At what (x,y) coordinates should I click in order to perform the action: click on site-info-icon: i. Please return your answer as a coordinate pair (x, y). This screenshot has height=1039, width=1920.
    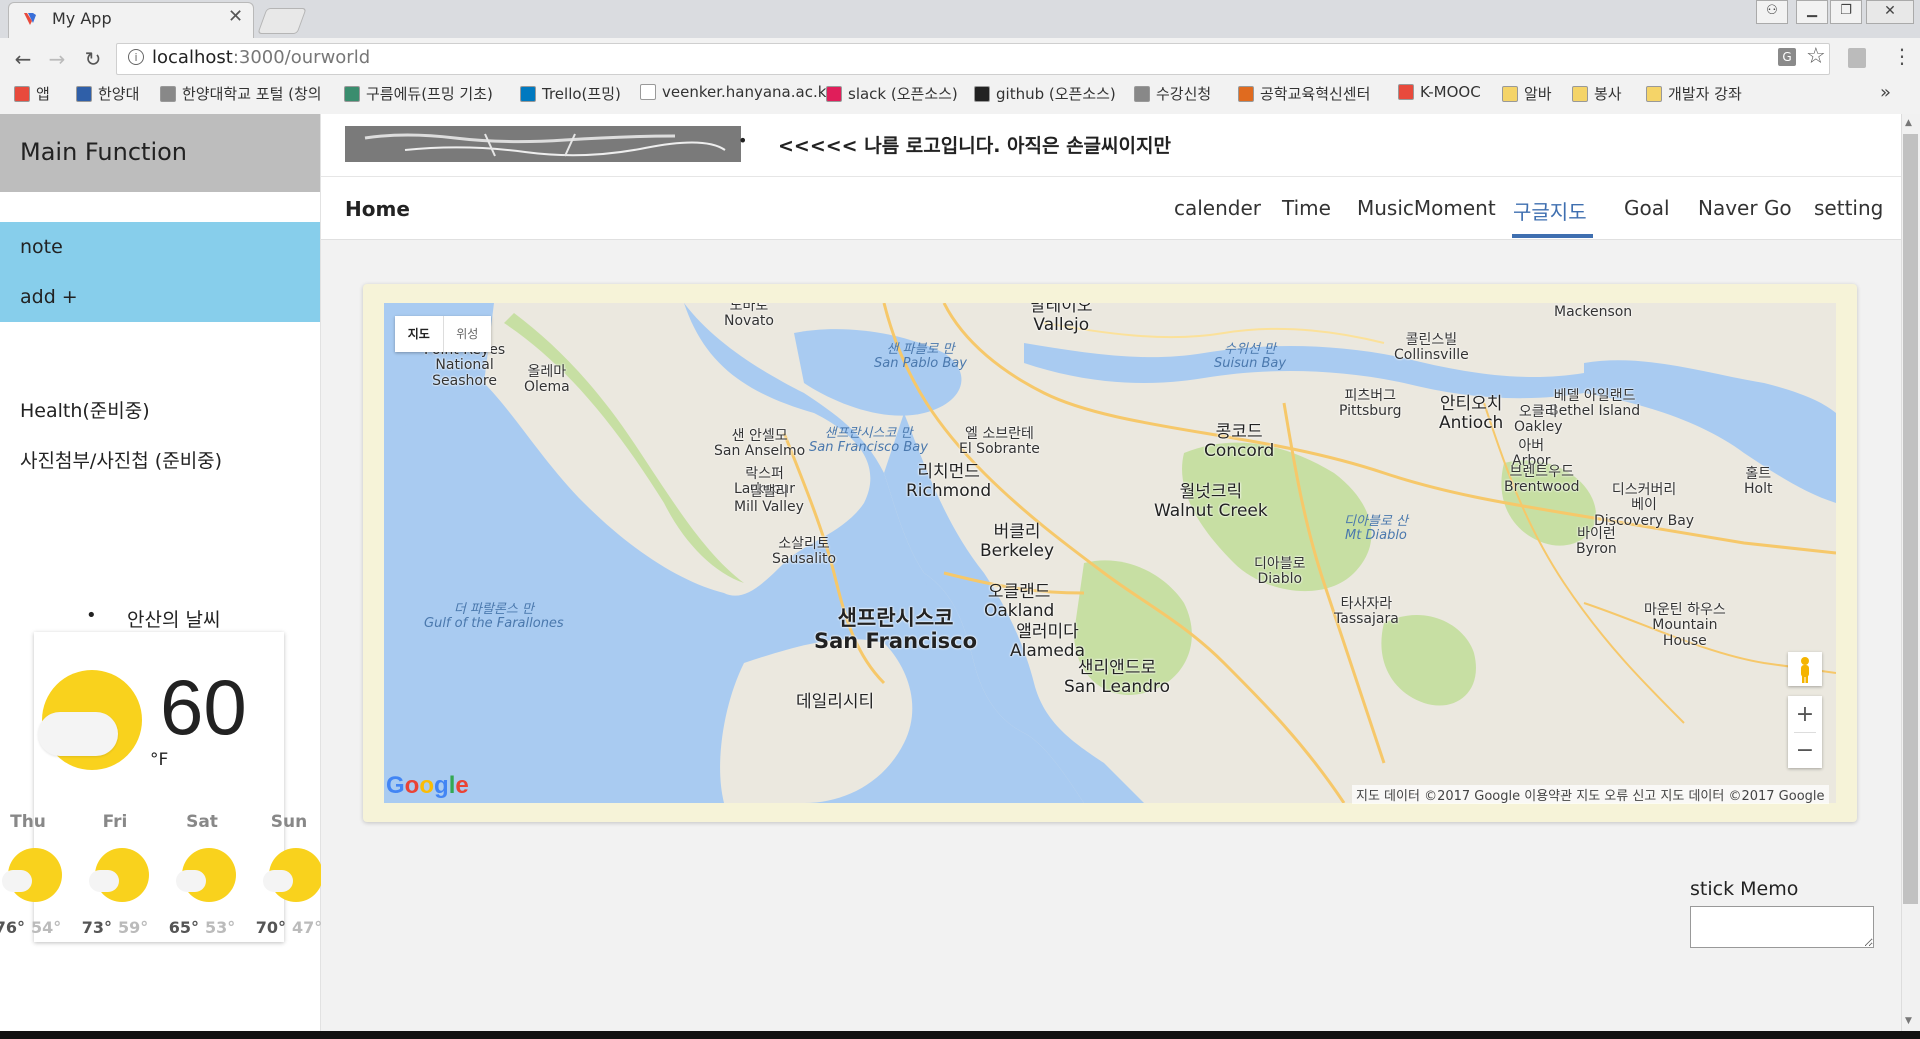
    Looking at the image, I should click on (136, 57).